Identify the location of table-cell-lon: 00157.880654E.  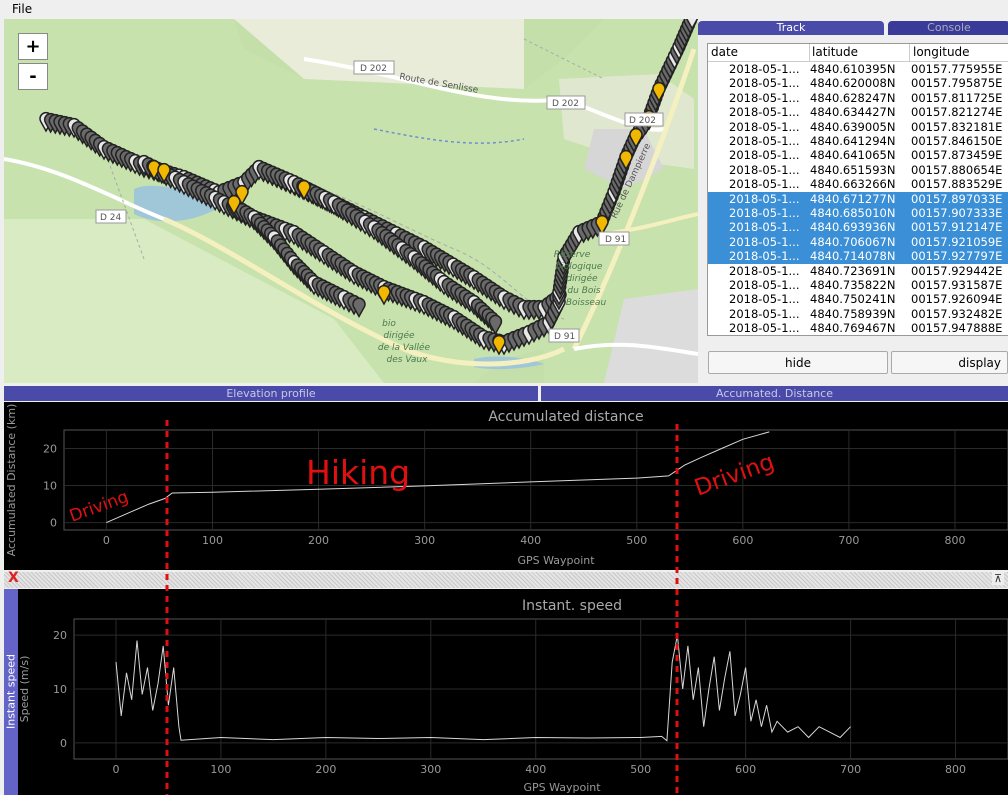
(957, 169).